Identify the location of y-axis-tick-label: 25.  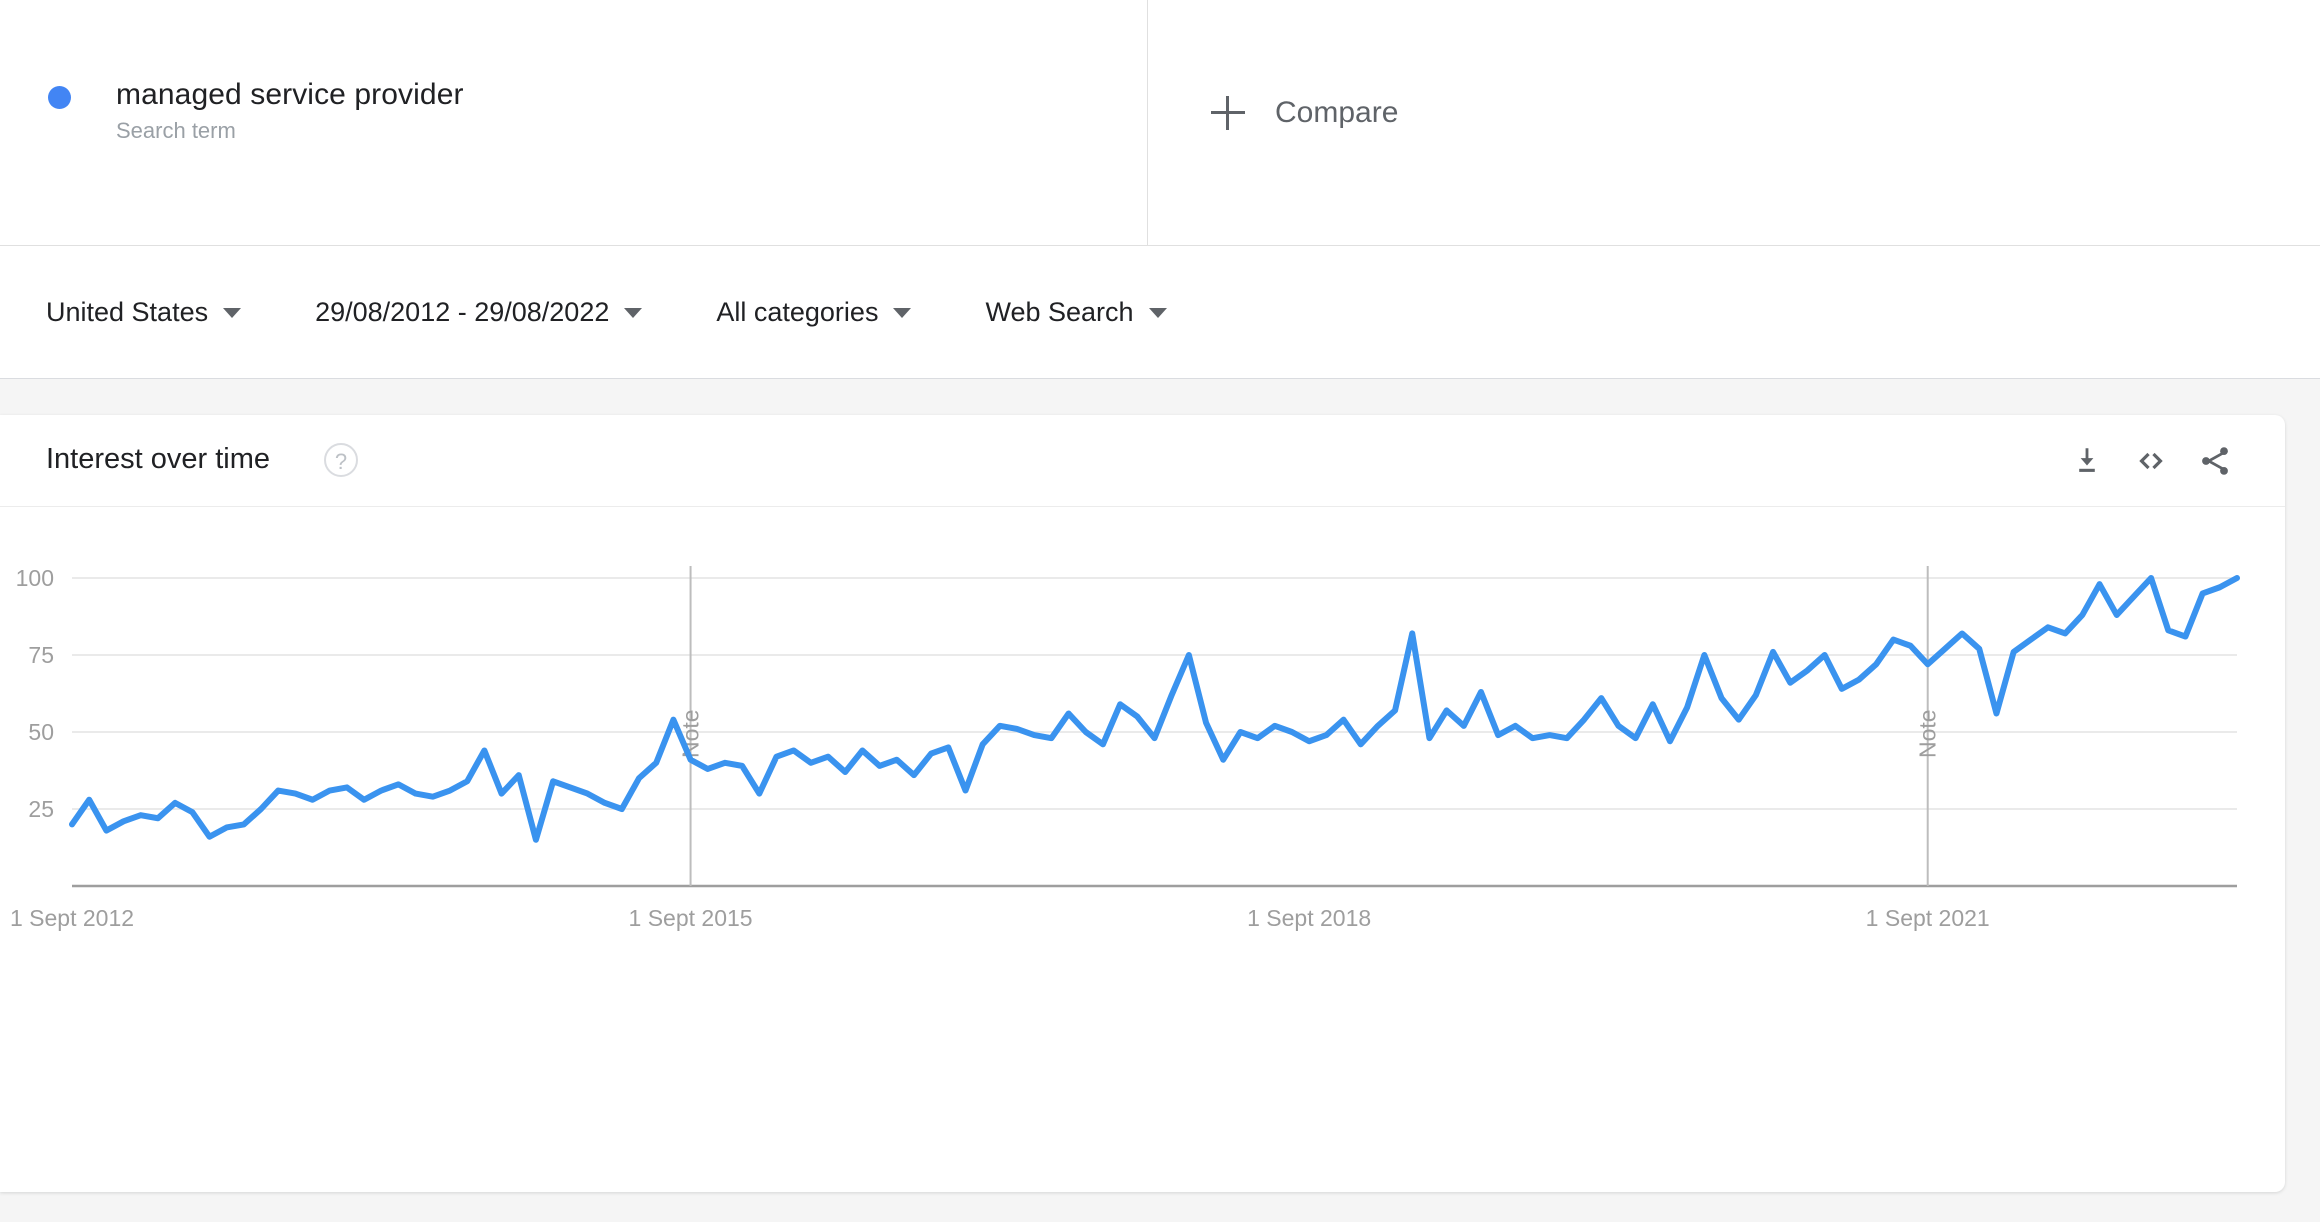
(41, 809).